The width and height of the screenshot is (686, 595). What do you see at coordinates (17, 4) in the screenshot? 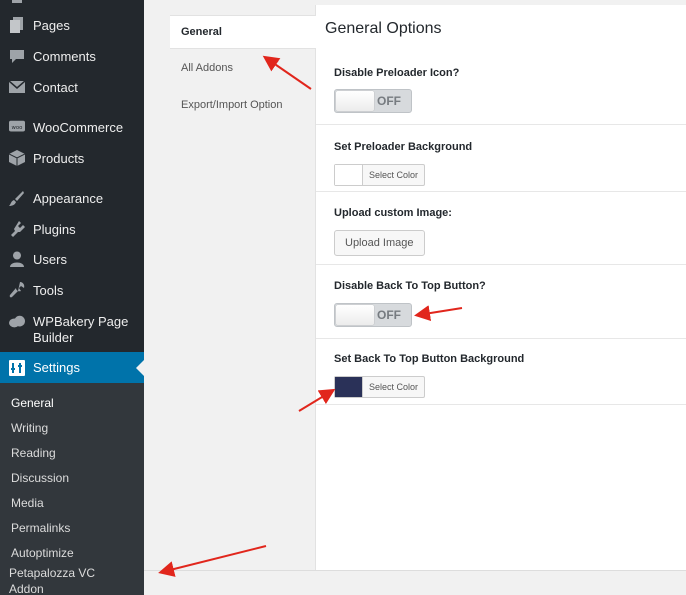
I see `posts-icon` at bounding box center [17, 4].